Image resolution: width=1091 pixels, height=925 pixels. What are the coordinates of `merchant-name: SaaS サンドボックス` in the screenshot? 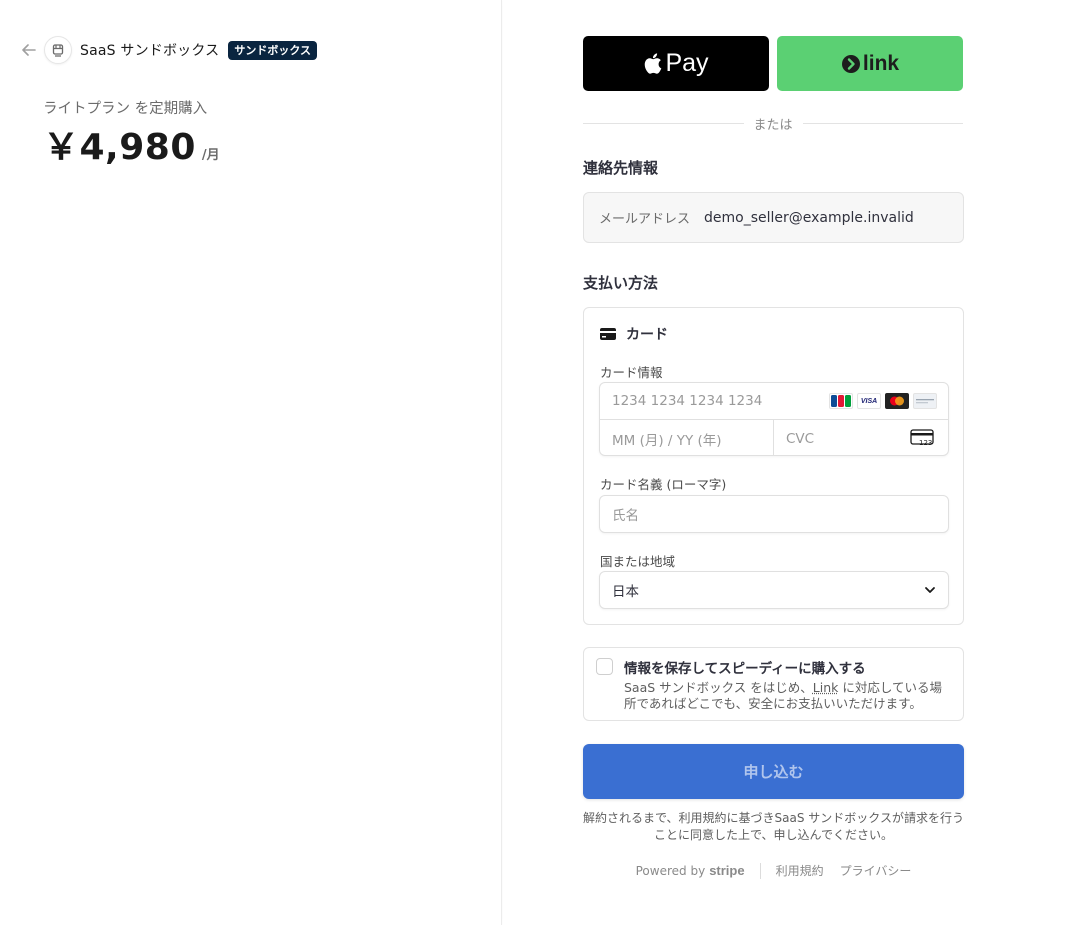 It's located at (150, 51).